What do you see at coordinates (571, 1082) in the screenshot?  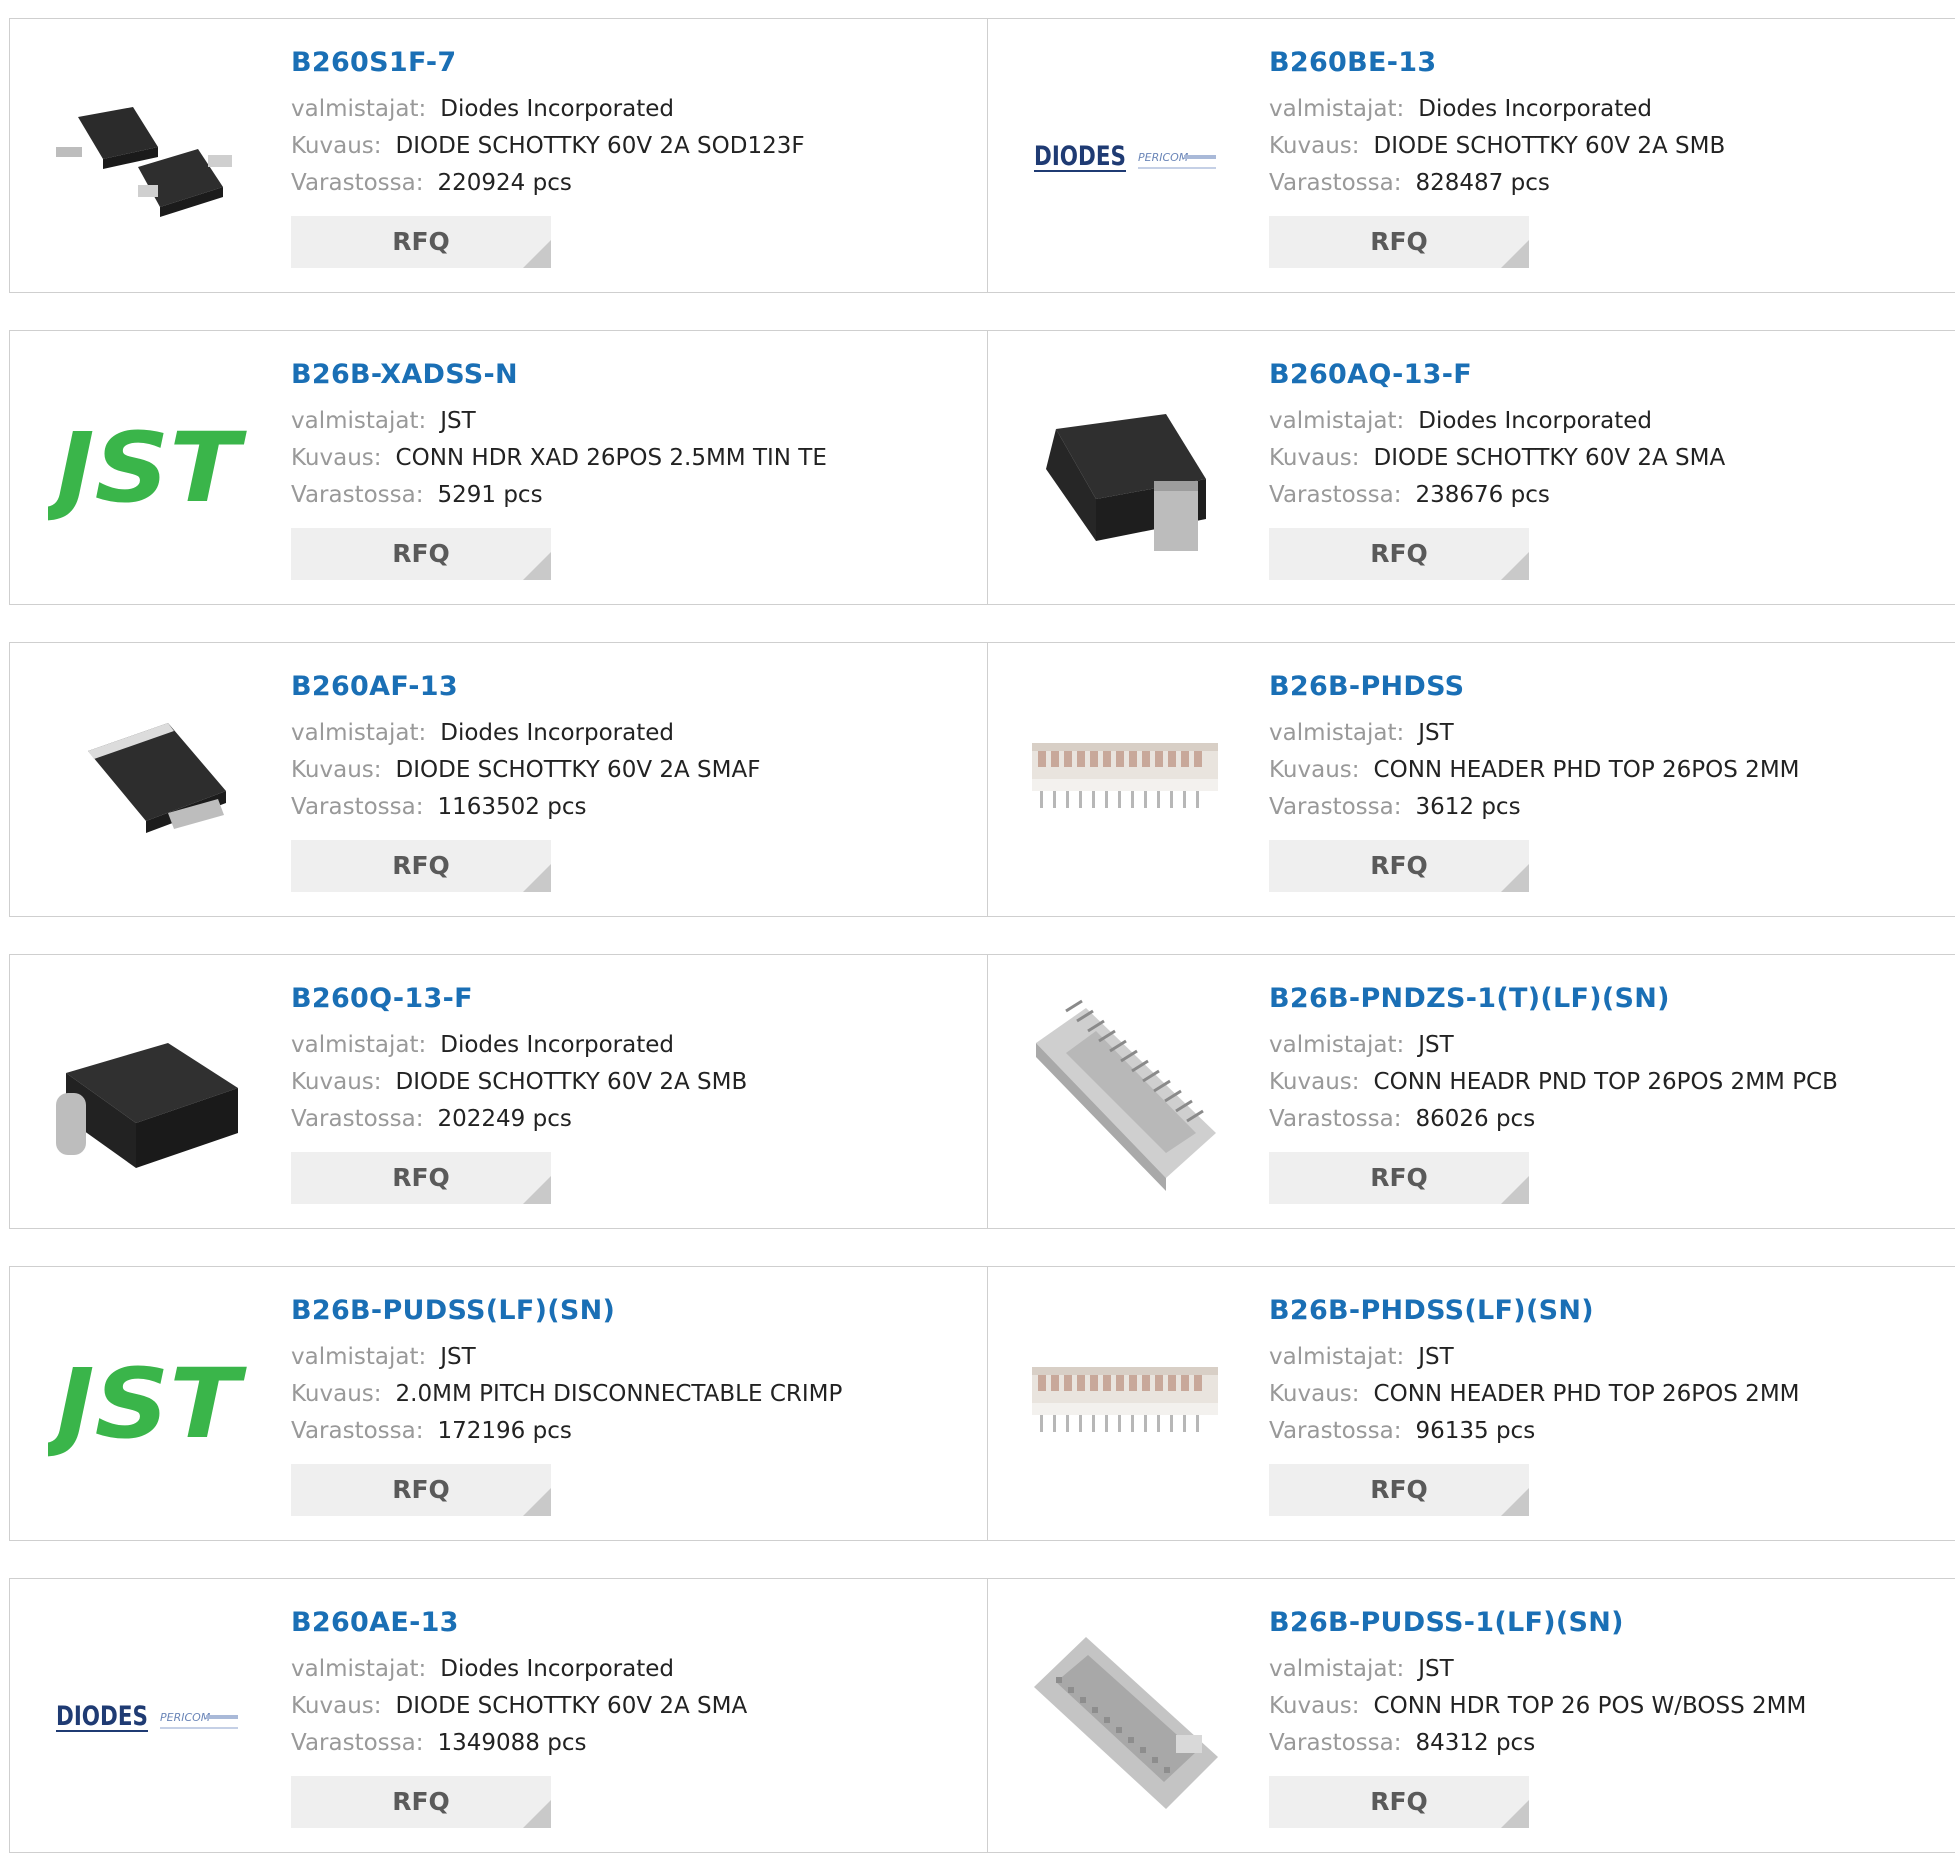 I see `description-value: DIODE SCHOTTKY 60V 2A SMB` at bounding box center [571, 1082].